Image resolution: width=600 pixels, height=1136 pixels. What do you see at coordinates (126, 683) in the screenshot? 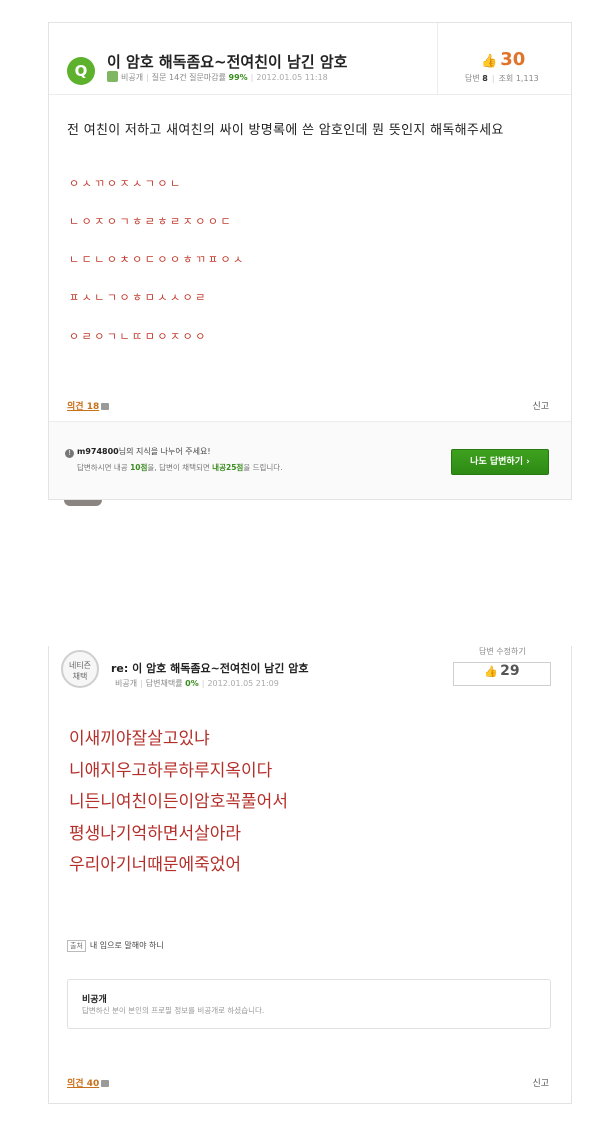
I see `answer-author: 비공개` at bounding box center [126, 683].